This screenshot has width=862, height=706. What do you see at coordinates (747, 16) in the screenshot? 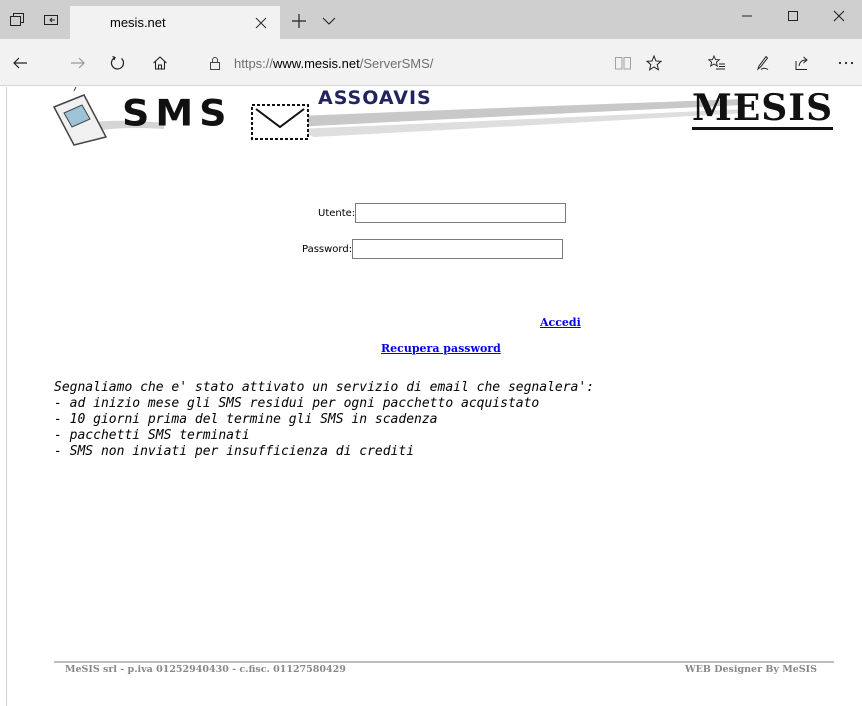
I see `minimize-icon` at bounding box center [747, 16].